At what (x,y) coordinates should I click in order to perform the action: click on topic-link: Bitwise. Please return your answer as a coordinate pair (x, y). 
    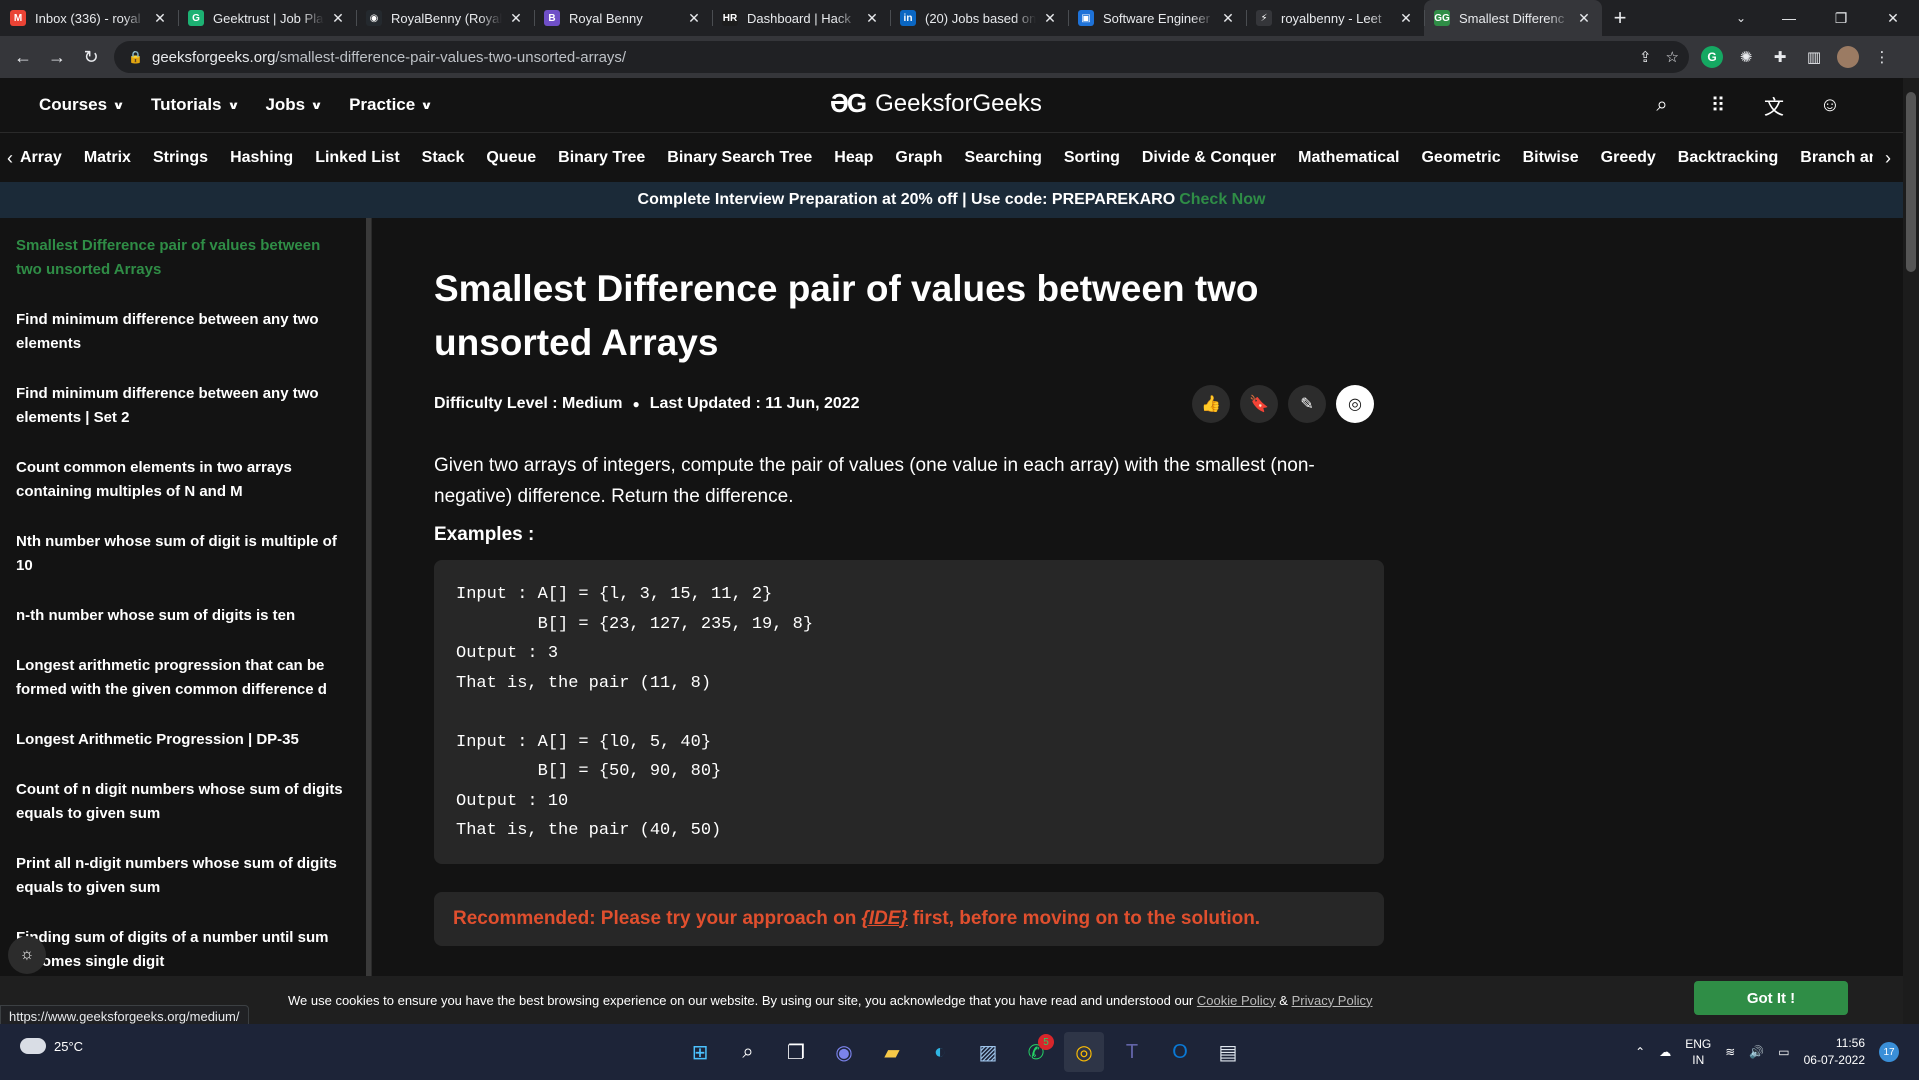
    Looking at the image, I should click on (1551, 158).